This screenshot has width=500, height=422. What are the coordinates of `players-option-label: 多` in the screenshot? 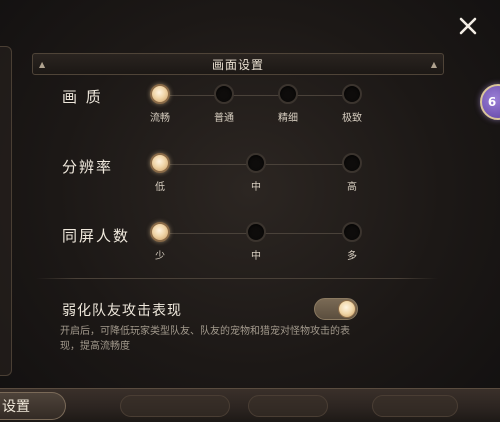 It's located at (352, 256).